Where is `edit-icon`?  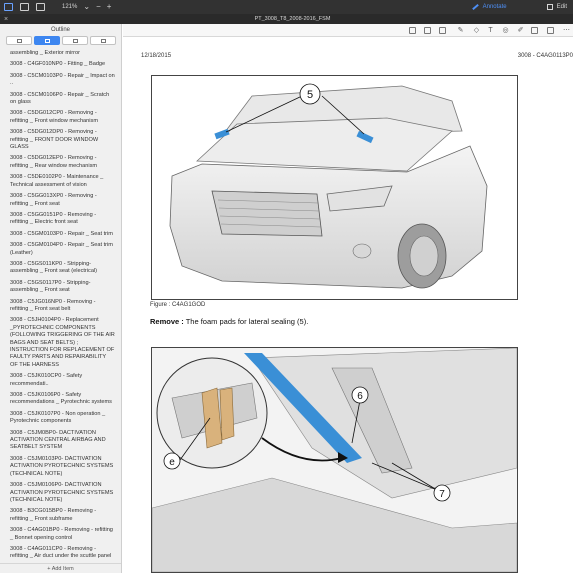 edit-icon is located at coordinates (549, 7).